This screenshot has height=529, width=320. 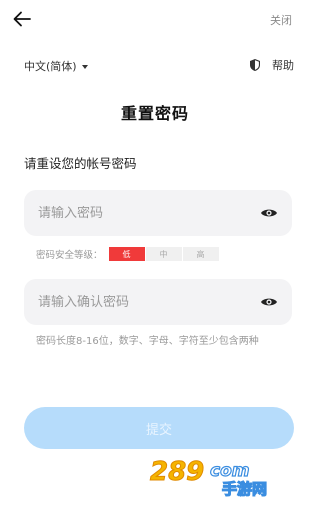 I want to click on password-field, so click(x=158, y=213).